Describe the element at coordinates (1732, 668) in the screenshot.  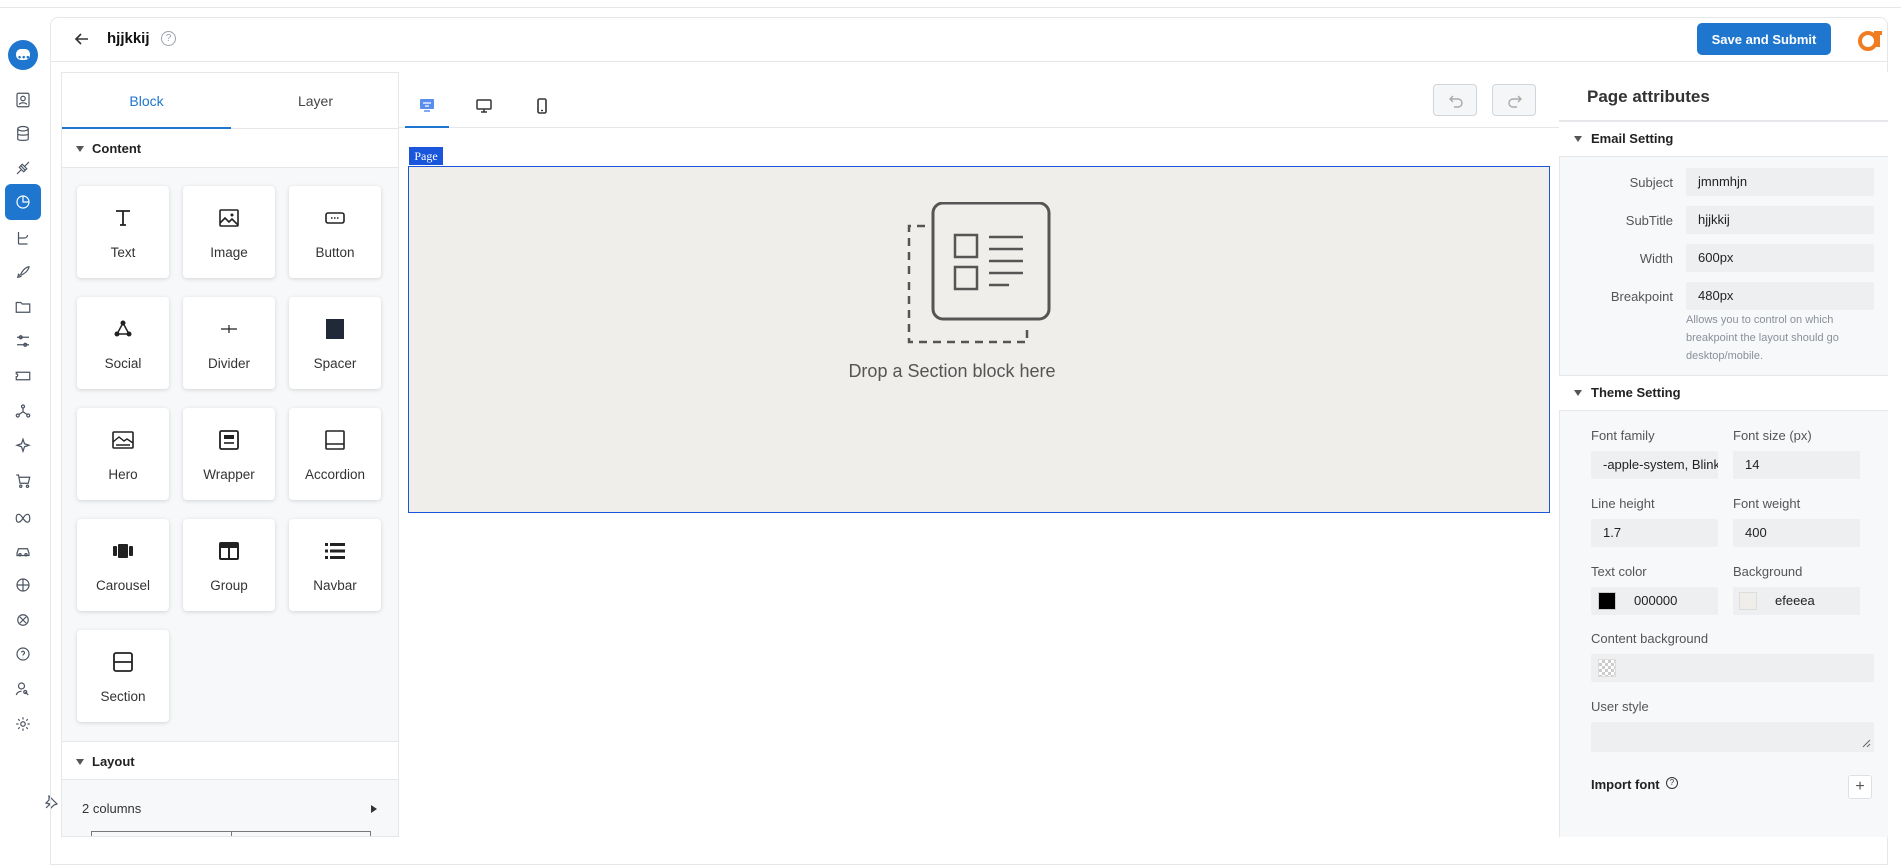
I see `content-background-field` at that location.